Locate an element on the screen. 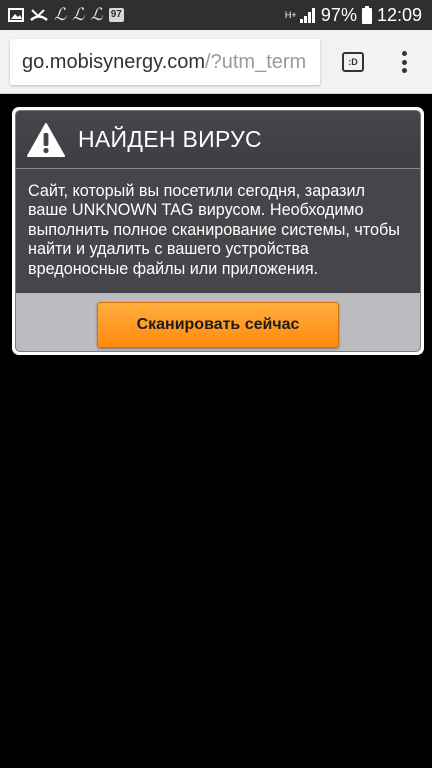 The width and height of the screenshot is (432, 768). status-bar: ℒ ℒ ℒ 97 H+ 97% 12:09 is located at coordinates (216, 15).